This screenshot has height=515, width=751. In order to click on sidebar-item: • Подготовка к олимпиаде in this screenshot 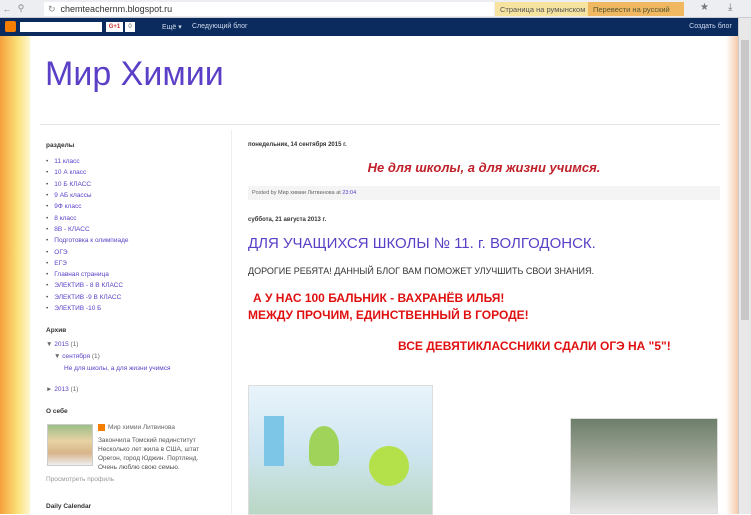, I will do `click(136, 240)`.